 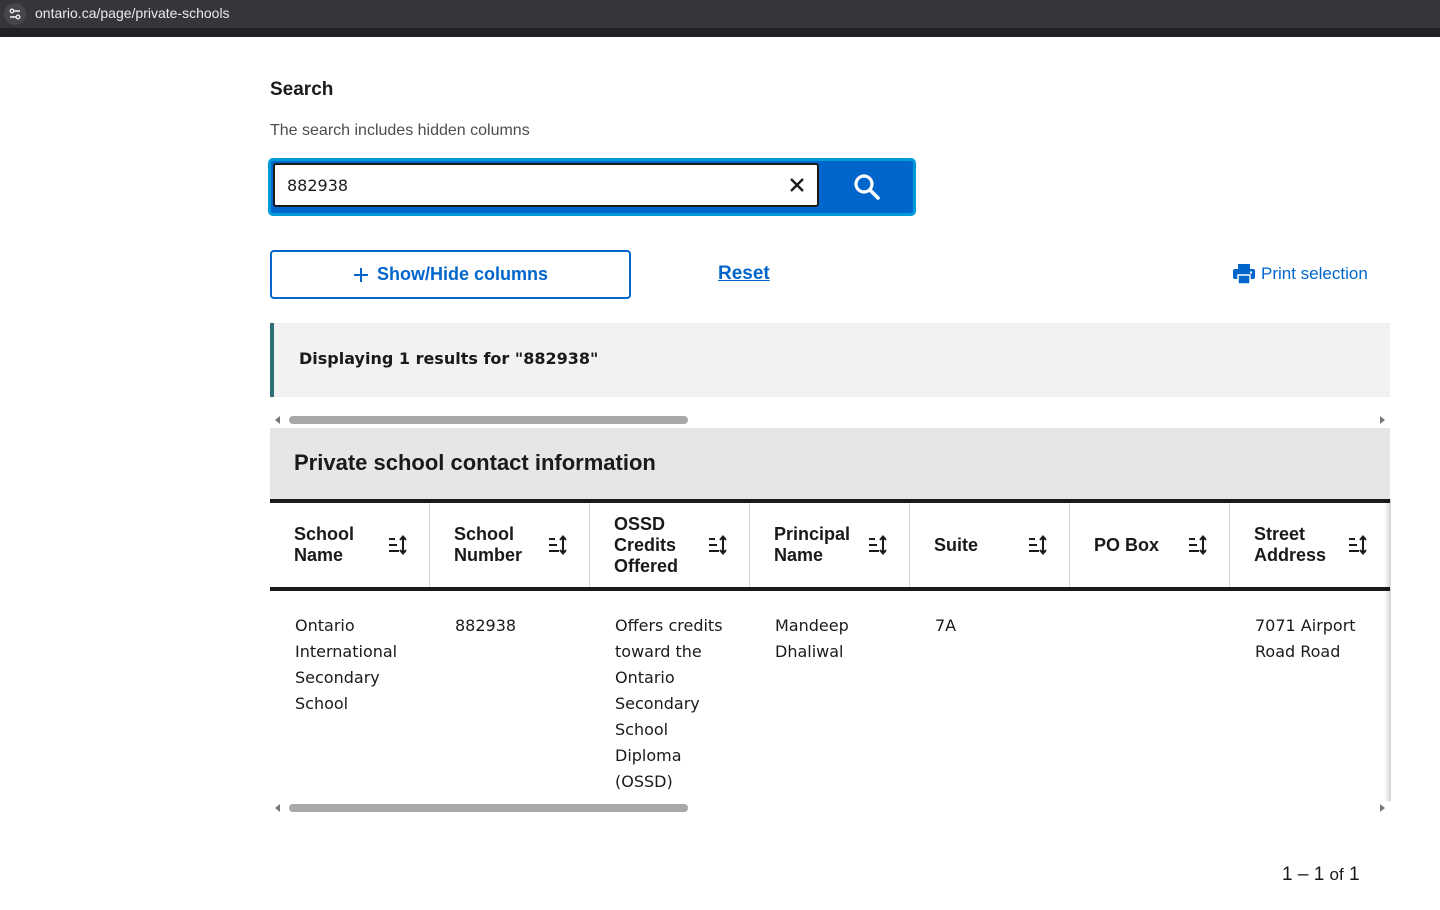 What do you see at coordinates (646, 544) in the screenshot?
I see `column-header-label: OSSD Credits Offered` at bounding box center [646, 544].